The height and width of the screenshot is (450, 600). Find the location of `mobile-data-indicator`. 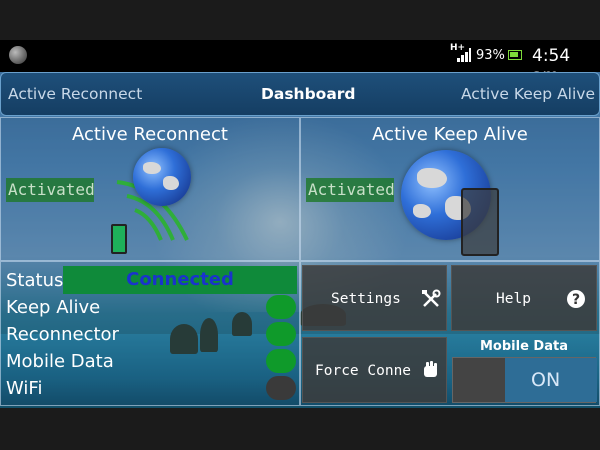

mobile-data-indicator is located at coordinates (281, 361).